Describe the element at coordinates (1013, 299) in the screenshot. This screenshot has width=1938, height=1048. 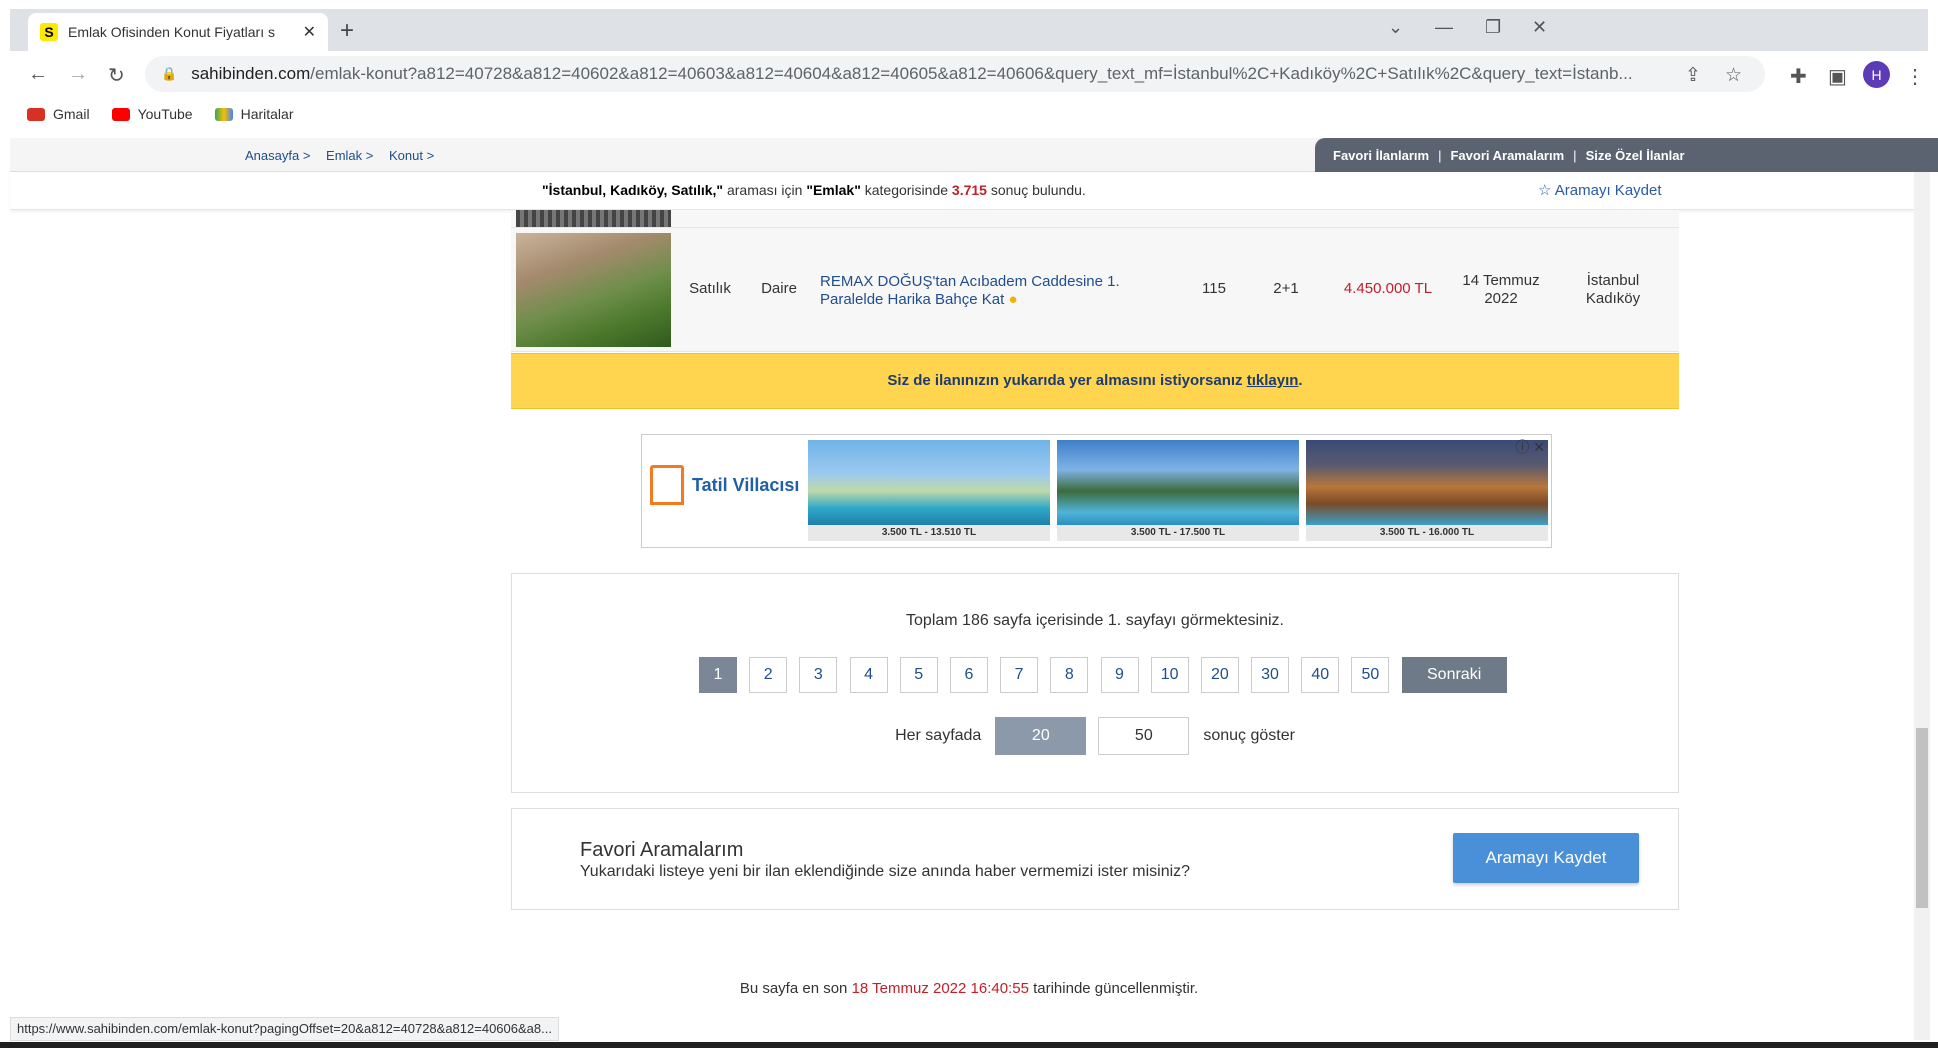
I see `thumb-icon: ●` at that location.